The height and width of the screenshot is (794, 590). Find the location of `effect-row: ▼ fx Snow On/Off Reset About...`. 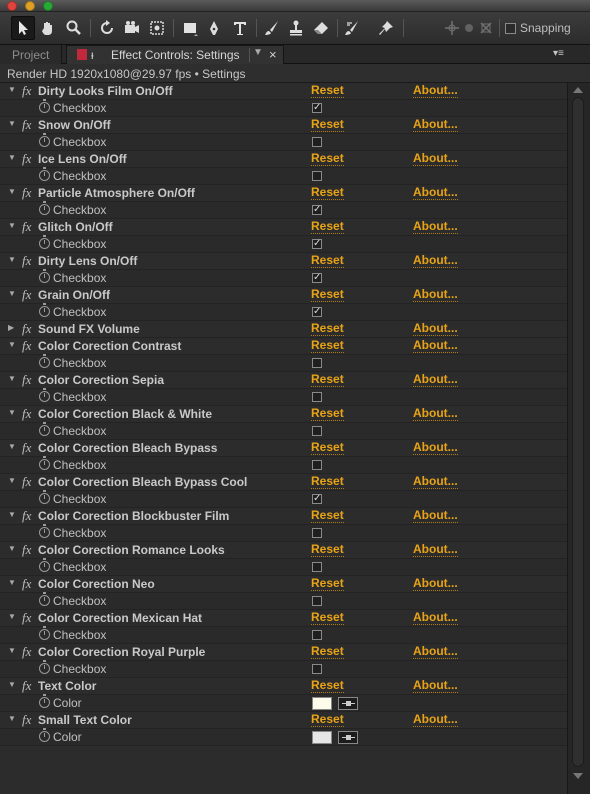

effect-row: ▼ fx Snow On/Off Reset About... is located at coordinates (283, 125).